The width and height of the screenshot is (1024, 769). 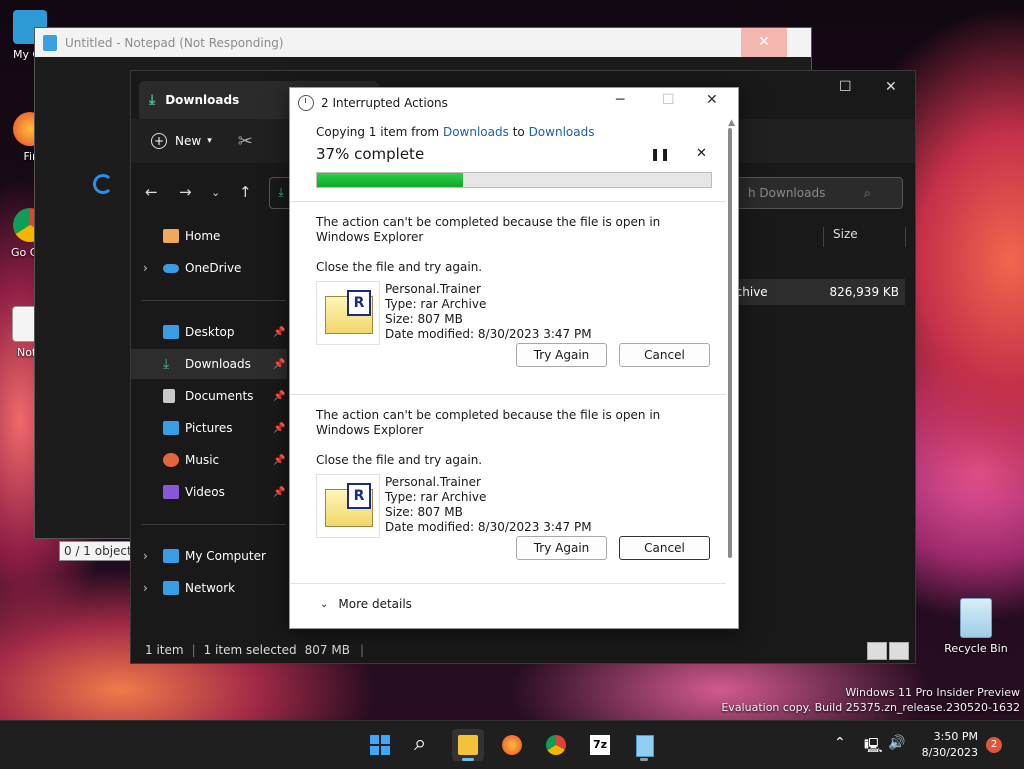 What do you see at coordinates (209, 396) in the screenshot?
I see `nav-documents: Documents 📌` at bounding box center [209, 396].